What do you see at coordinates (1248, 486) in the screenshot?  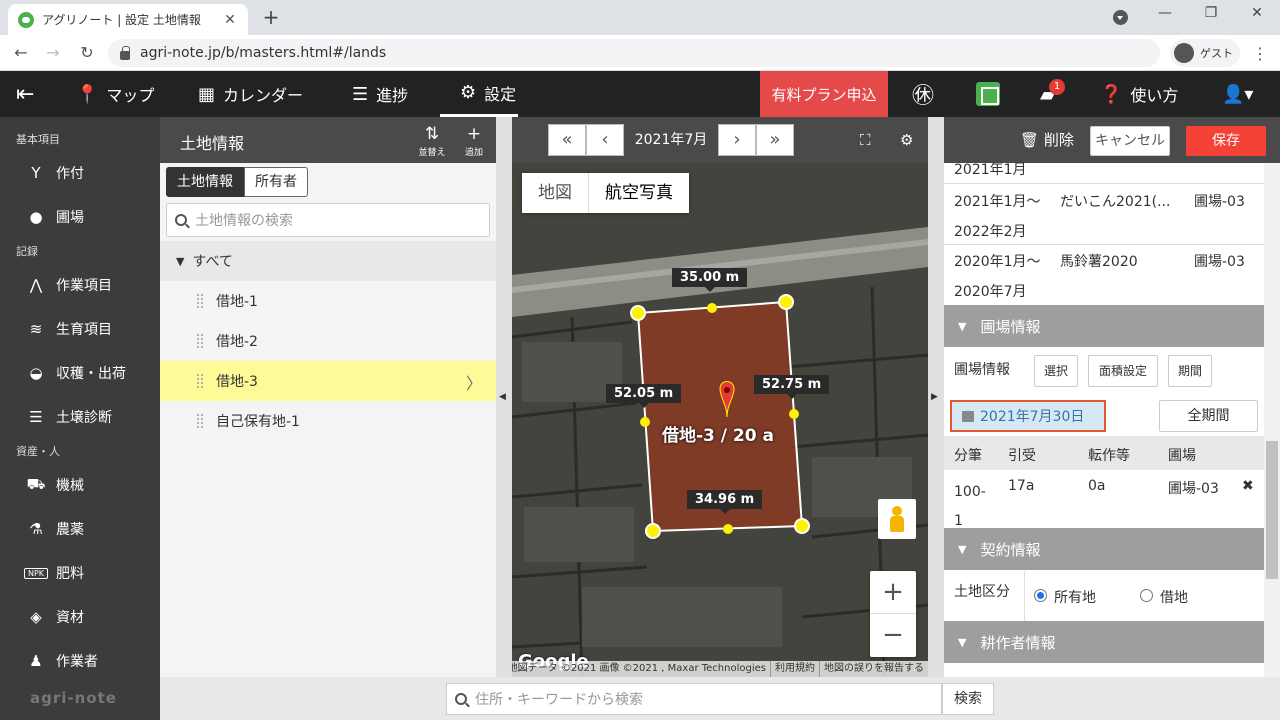 I see `remove-row-icon: ✖` at bounding box center [1248, 486].